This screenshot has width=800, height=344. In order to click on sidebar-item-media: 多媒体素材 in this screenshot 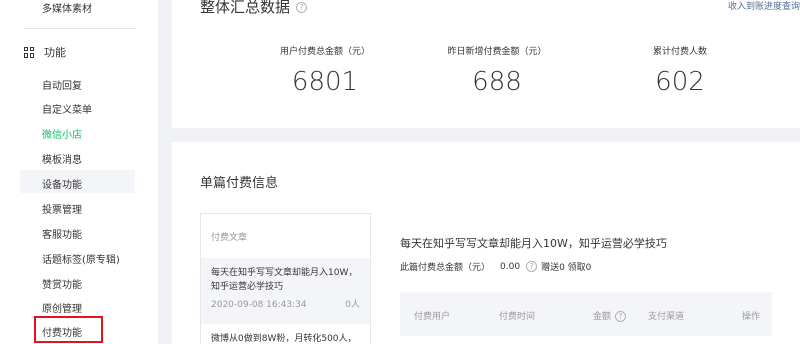, I will do `click(67, 7)`.